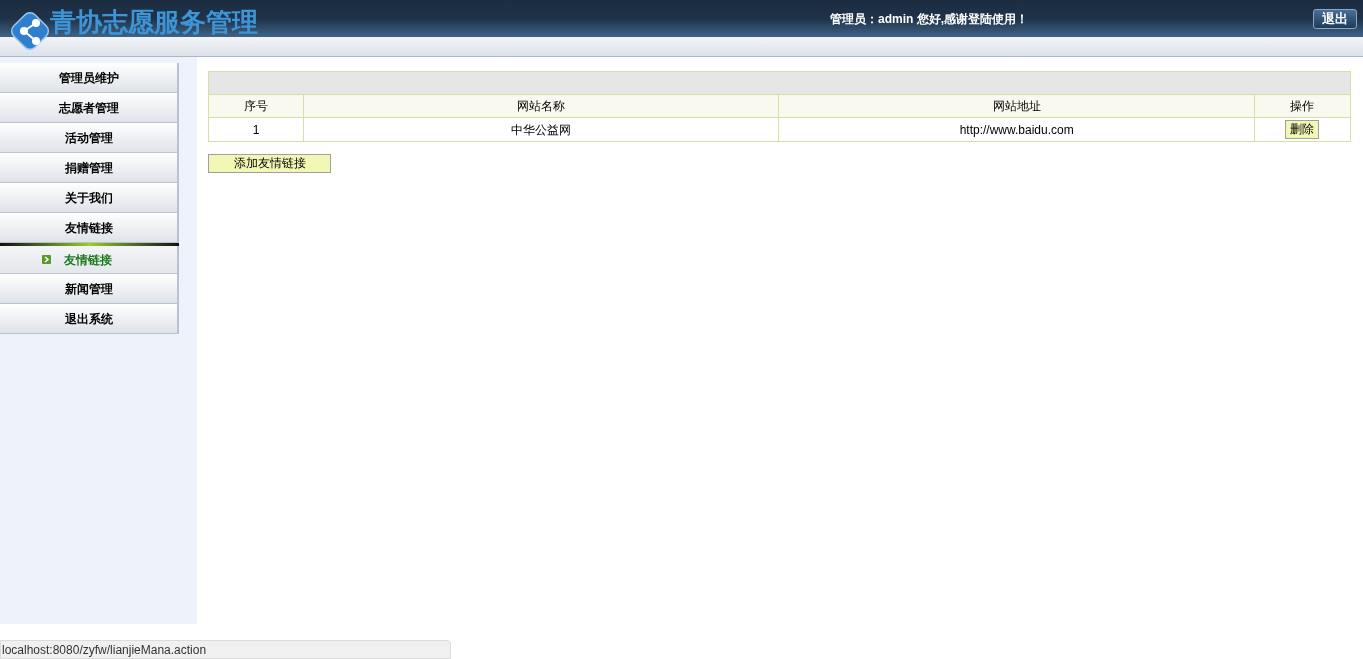  I want to click on sidebar-submenu-item: 友情链接, so click(89, 260).